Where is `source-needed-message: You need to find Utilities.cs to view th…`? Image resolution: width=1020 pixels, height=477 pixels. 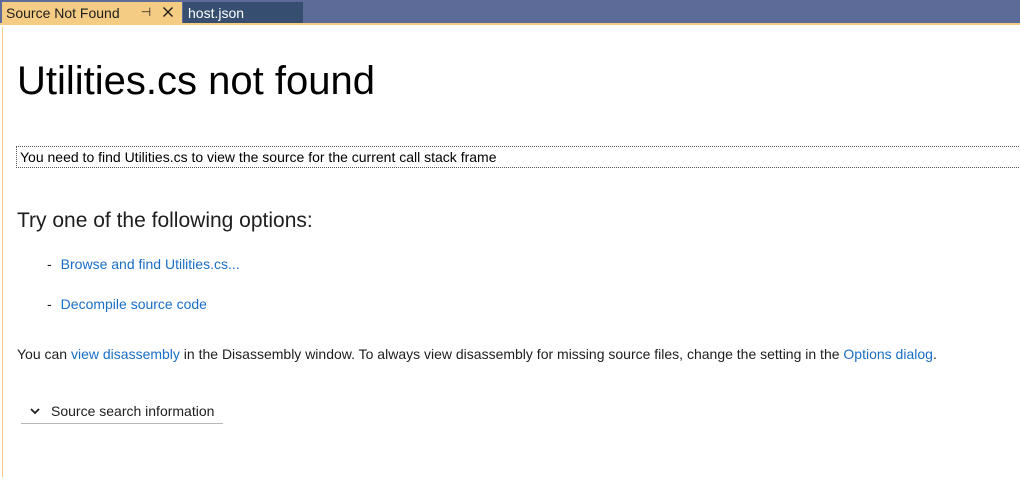
source-needed-message: You need to find Utilities.cs to view th… is located at coordinates (518, 157).